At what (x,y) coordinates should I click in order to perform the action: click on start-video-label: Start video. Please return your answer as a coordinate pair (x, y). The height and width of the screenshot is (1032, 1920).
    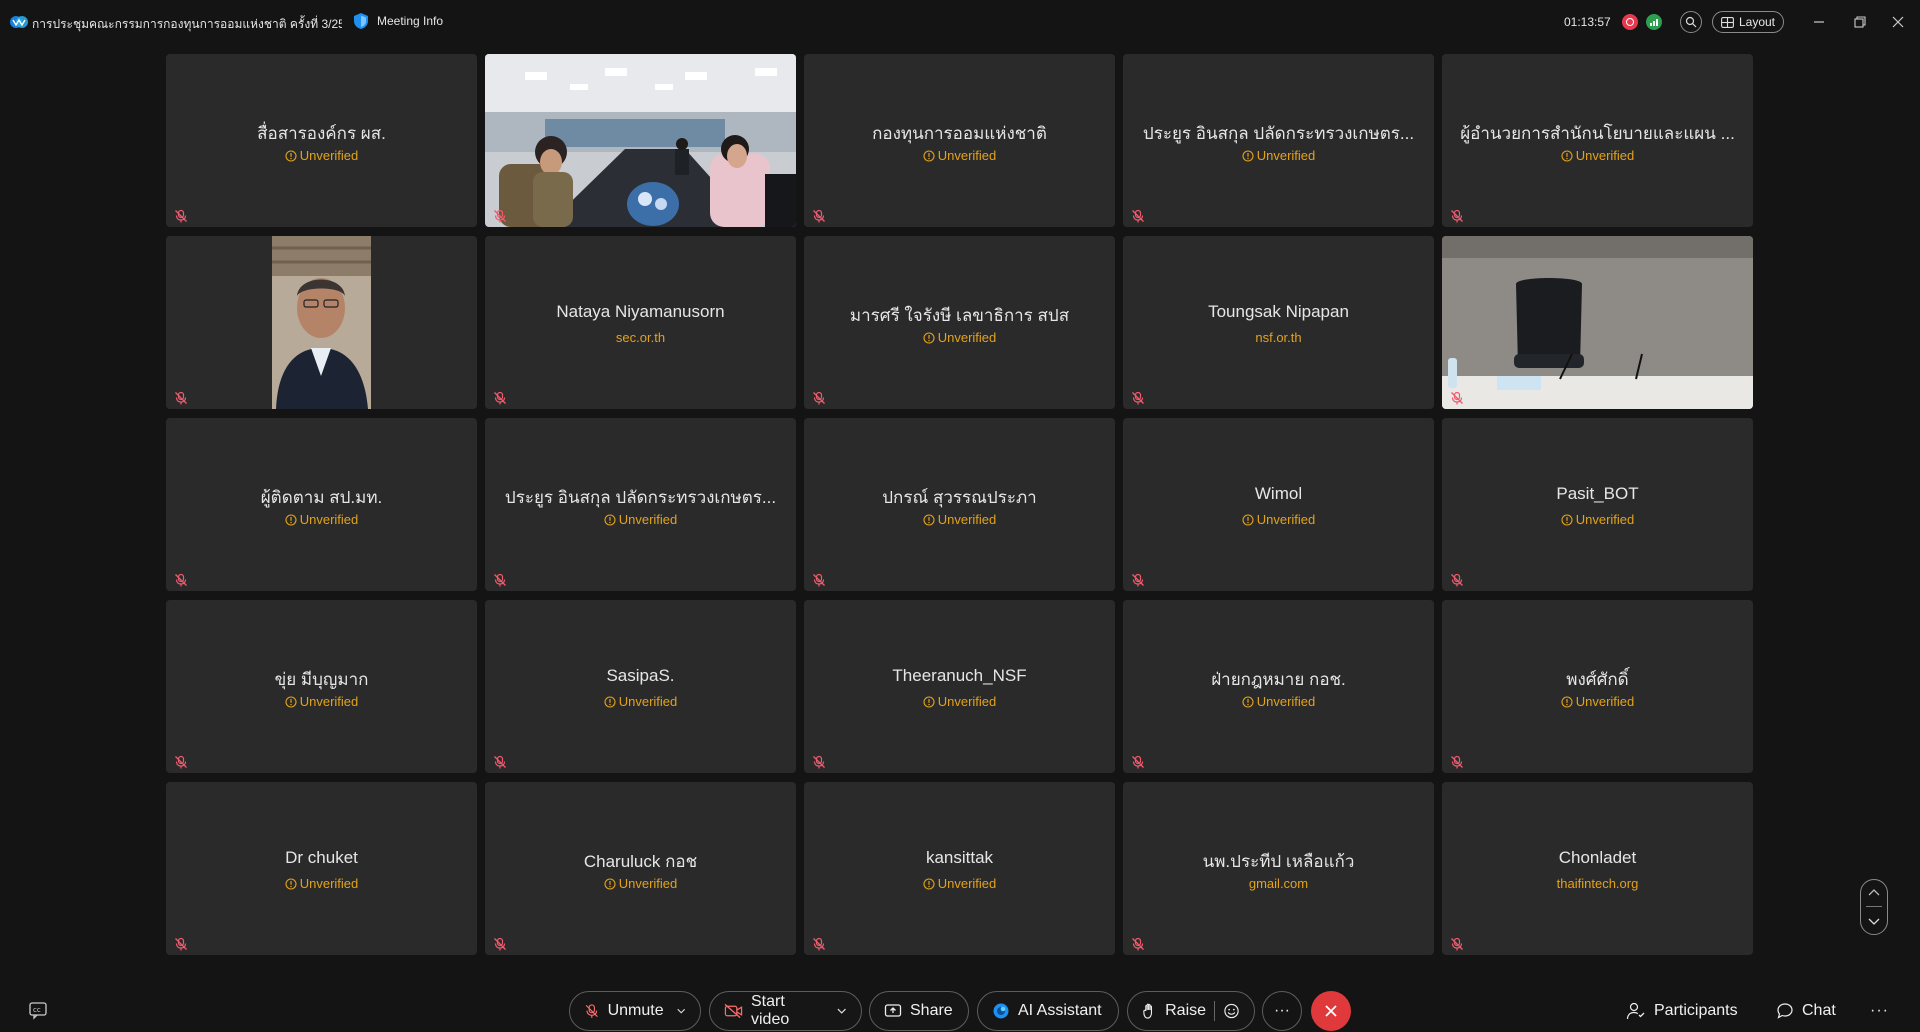
    Looking at the image, I should click on (770, 1010).